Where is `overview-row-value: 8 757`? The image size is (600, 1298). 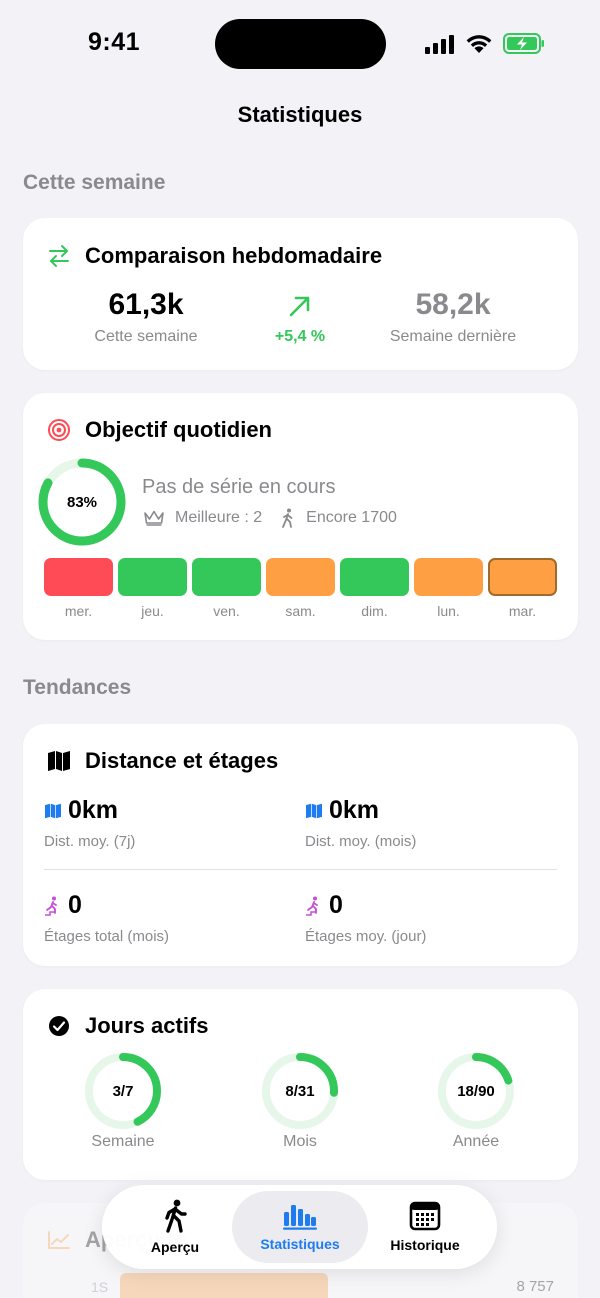
overview-row-value: 8 757 is located at coordinates (535, 1286).